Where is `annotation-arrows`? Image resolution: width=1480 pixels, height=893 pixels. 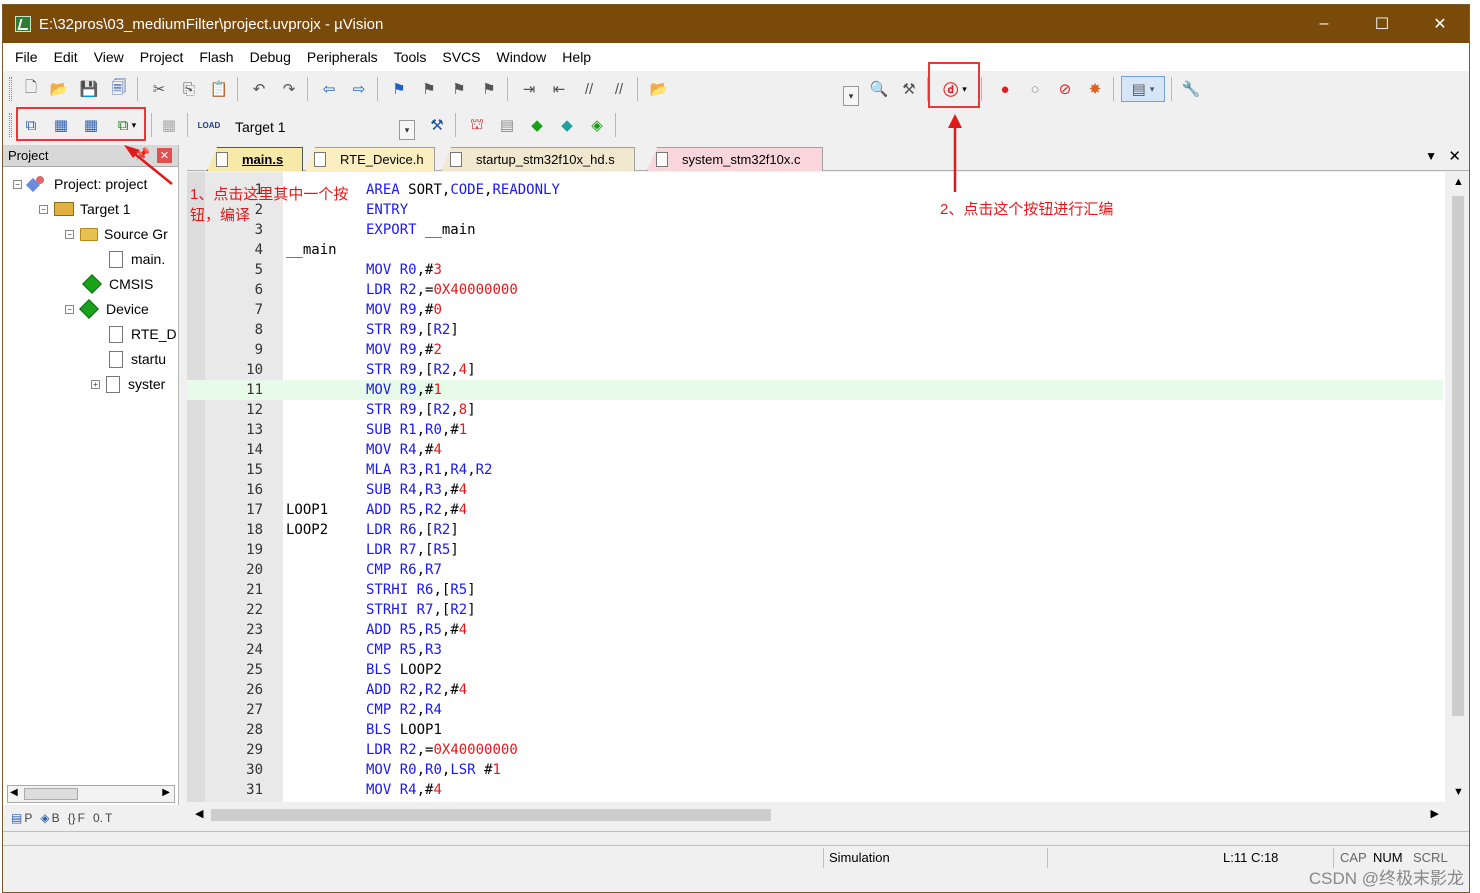 annotation-arrows is located at coordinates (543, 153).